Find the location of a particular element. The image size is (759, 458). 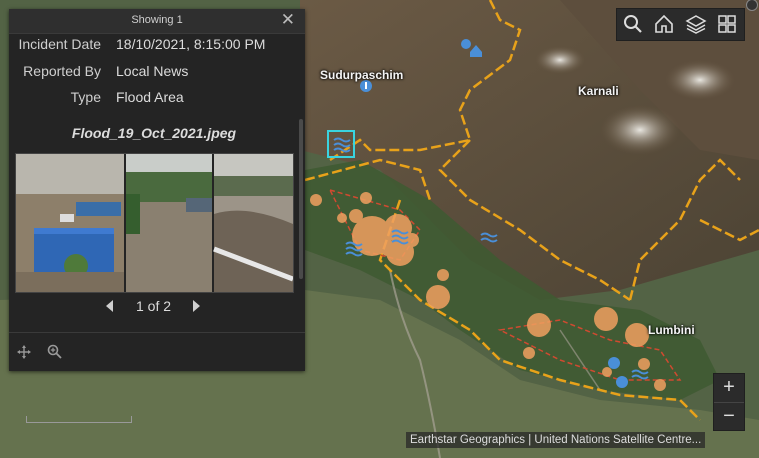

close-icon: ✕ is located at coordinates (288, 20).